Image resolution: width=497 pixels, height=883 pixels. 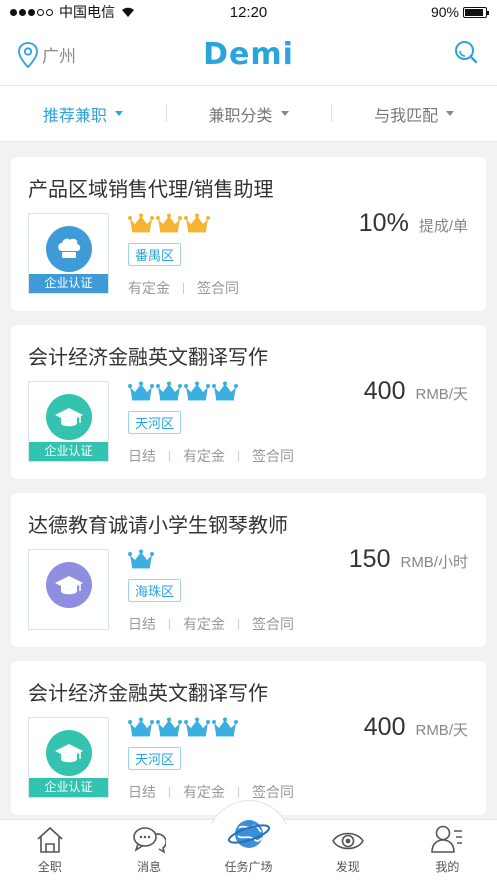 What do you see at coordinates (151, 190) in the screenshot?
I see `job-title: 产品区域销售代理/销售助理` at bounding box center [151, 190].